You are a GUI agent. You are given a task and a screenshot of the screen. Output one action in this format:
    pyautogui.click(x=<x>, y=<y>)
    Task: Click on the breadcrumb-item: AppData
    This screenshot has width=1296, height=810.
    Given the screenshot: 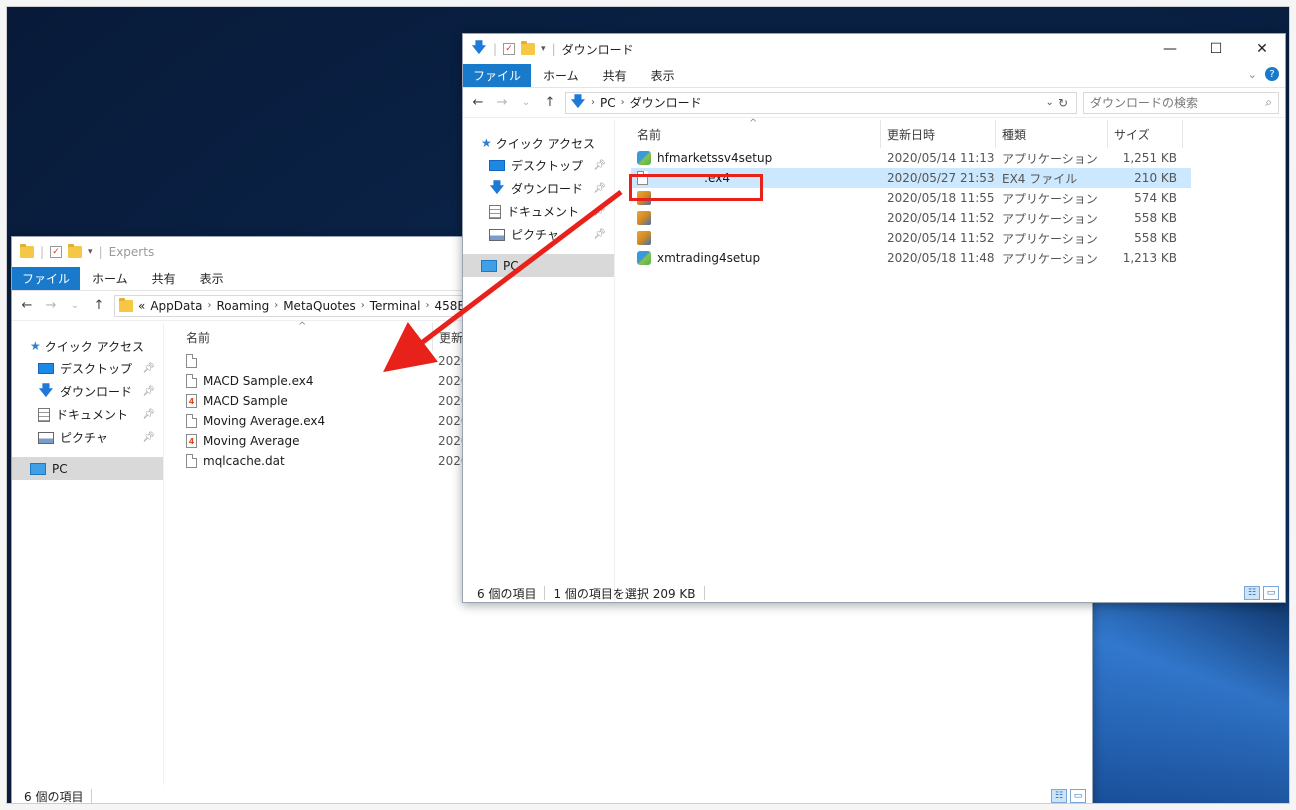 What is the action you would take?
    pyautogui.click(x=176, y=306)
    